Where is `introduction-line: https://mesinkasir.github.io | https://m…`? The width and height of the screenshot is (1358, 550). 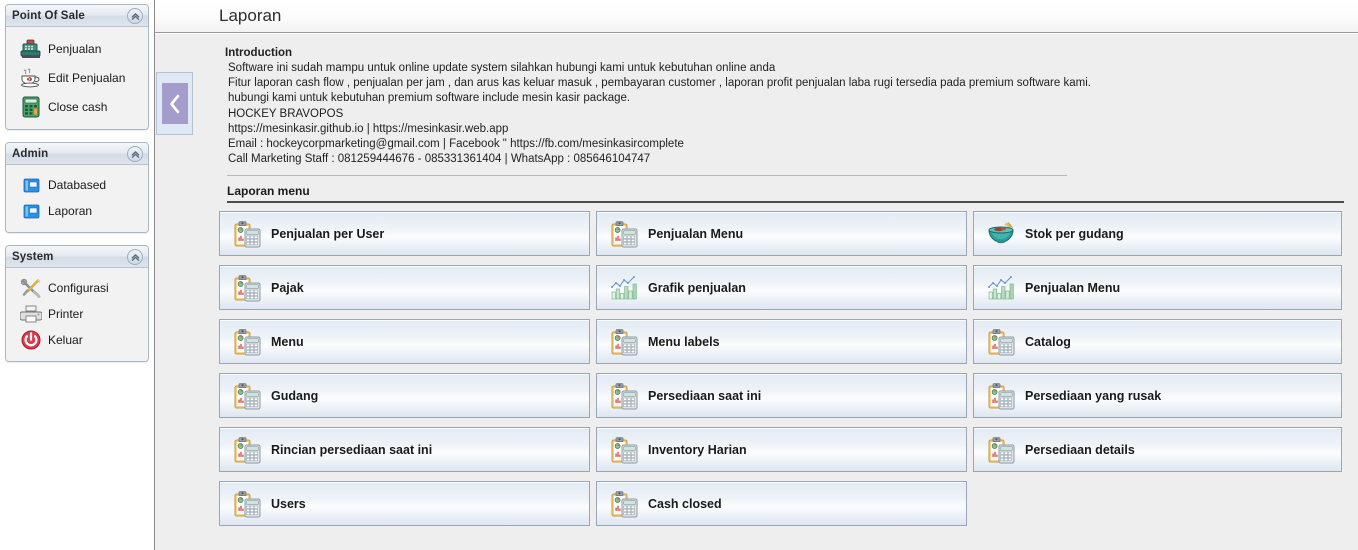
introduction-line: https://mesinkasir.github.io | https://m… is located at coordinates (368, 128).